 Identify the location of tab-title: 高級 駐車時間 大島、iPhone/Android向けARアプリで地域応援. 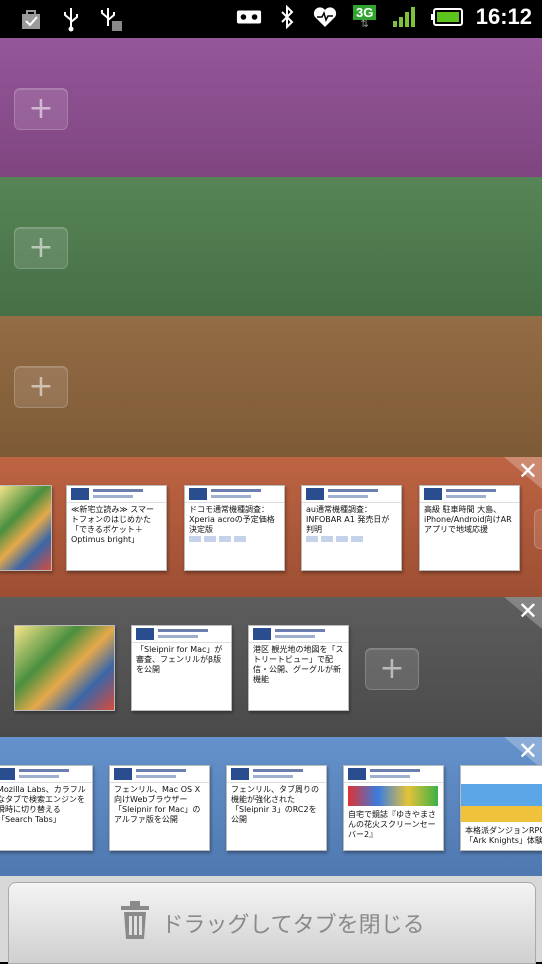
(468, 519).